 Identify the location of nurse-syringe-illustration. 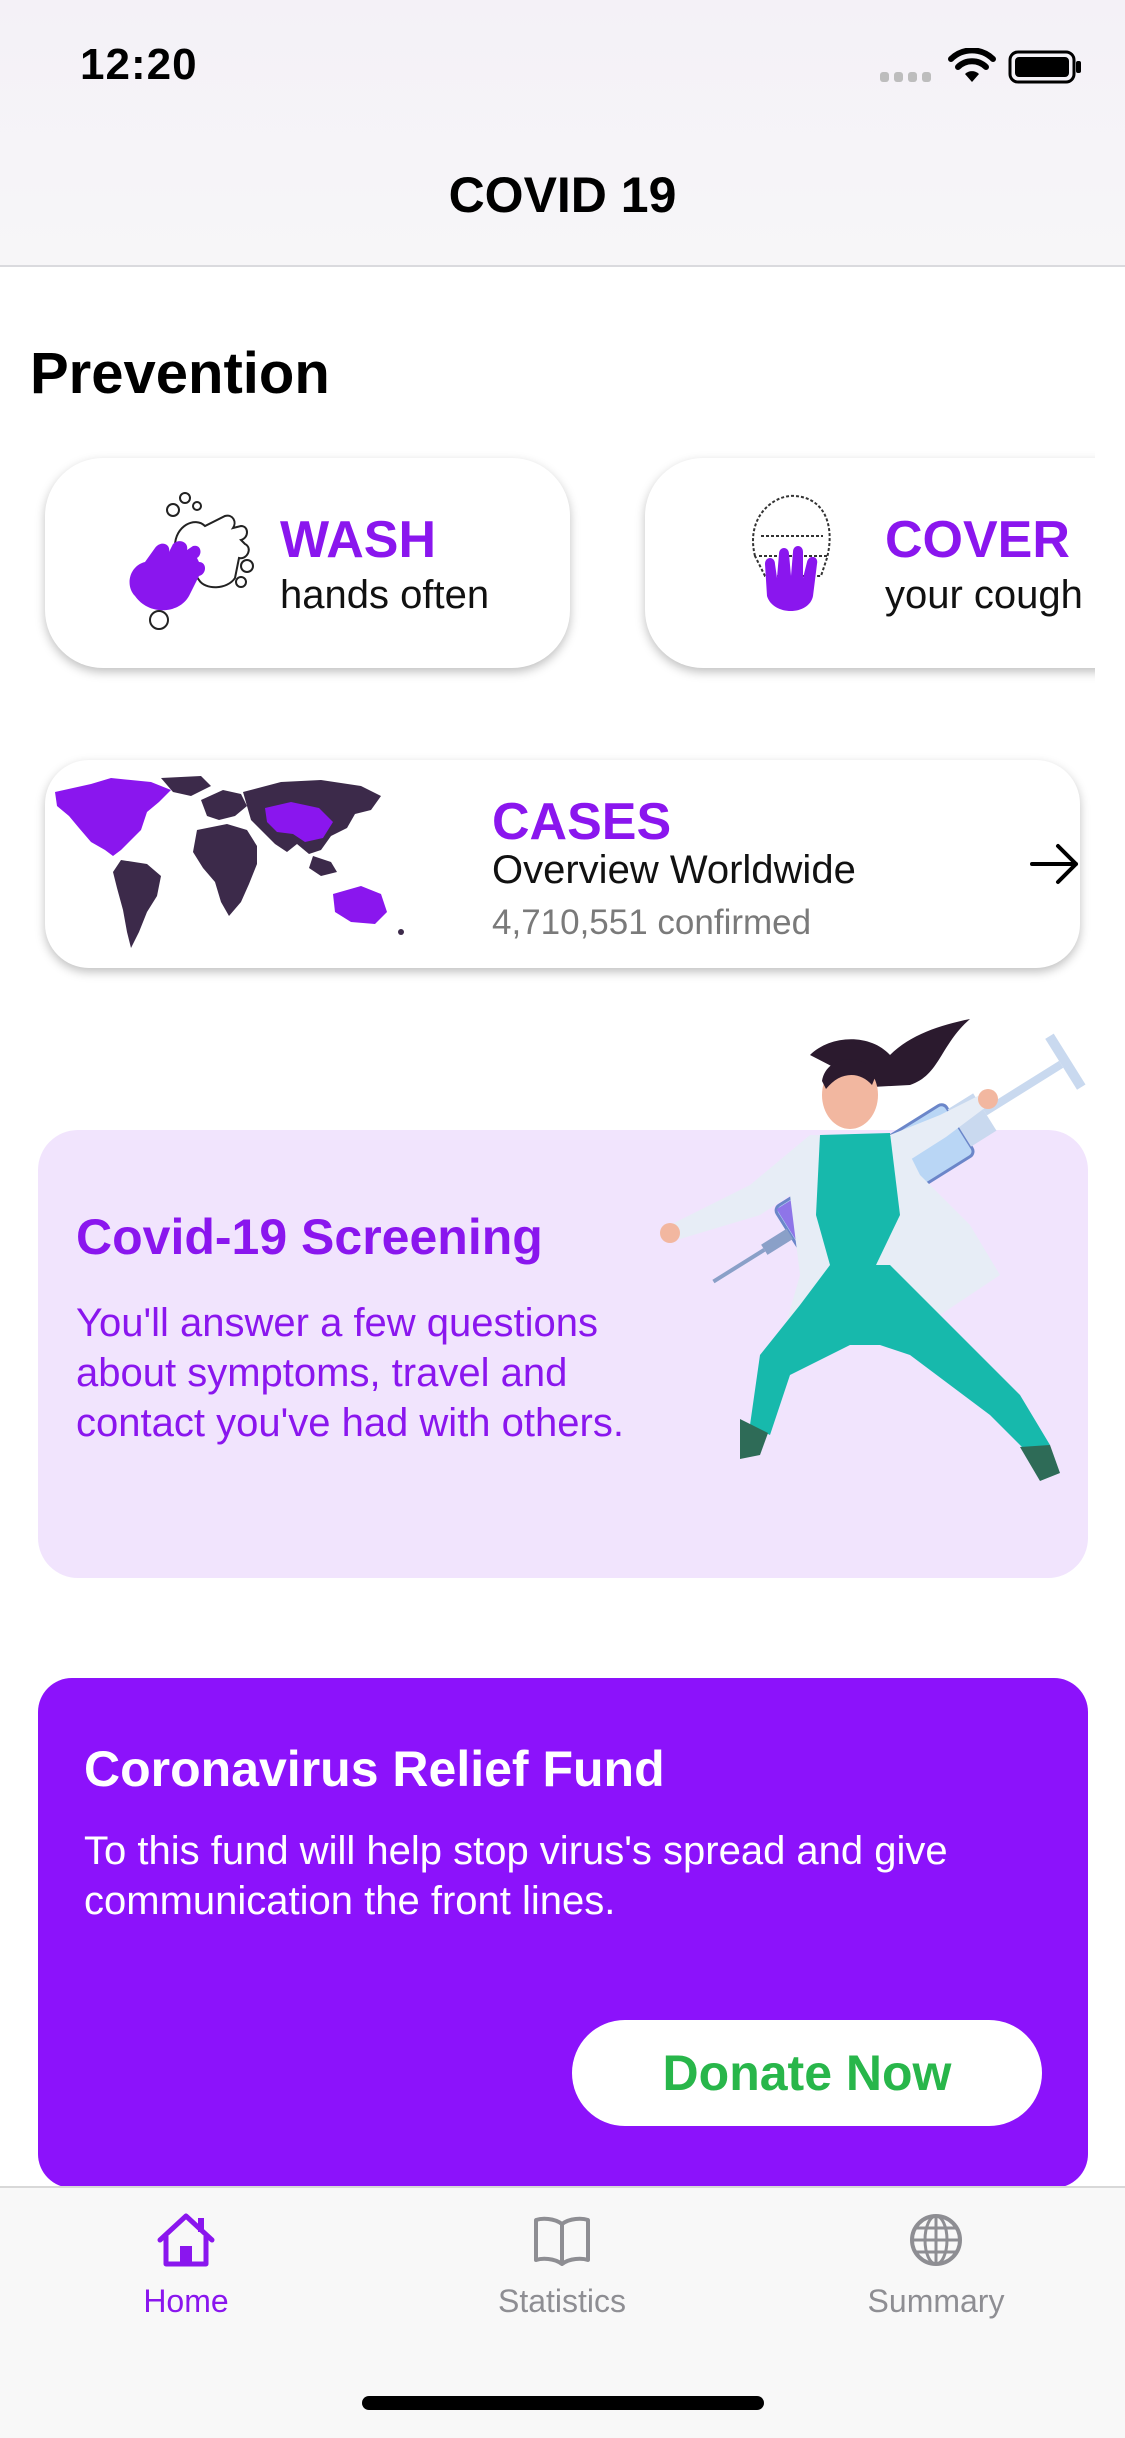
(870, 1295).